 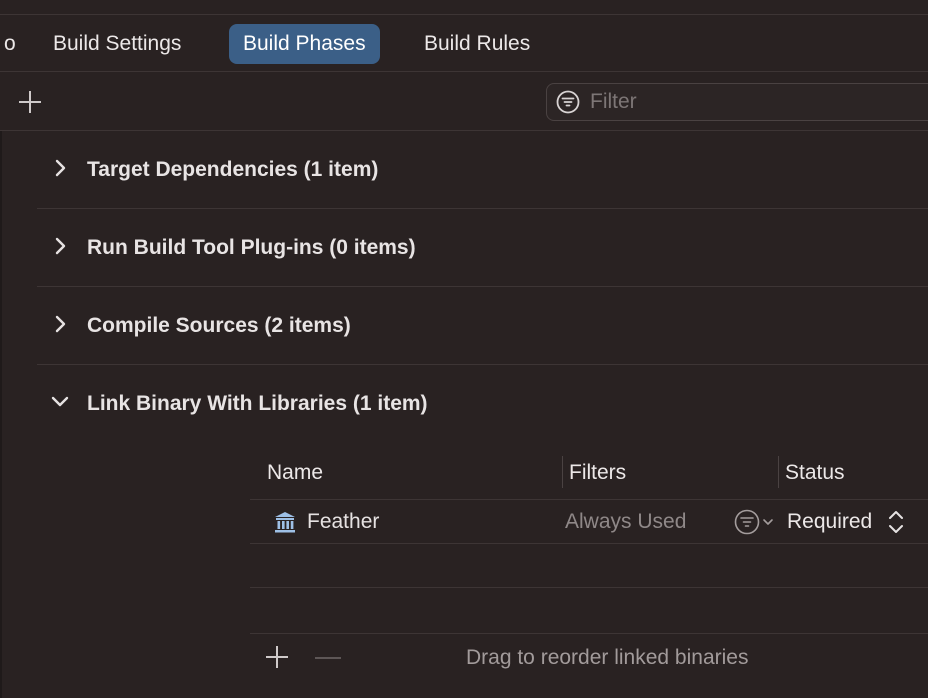 I want to click on library-name: Feather, so click(x=343, y=521).